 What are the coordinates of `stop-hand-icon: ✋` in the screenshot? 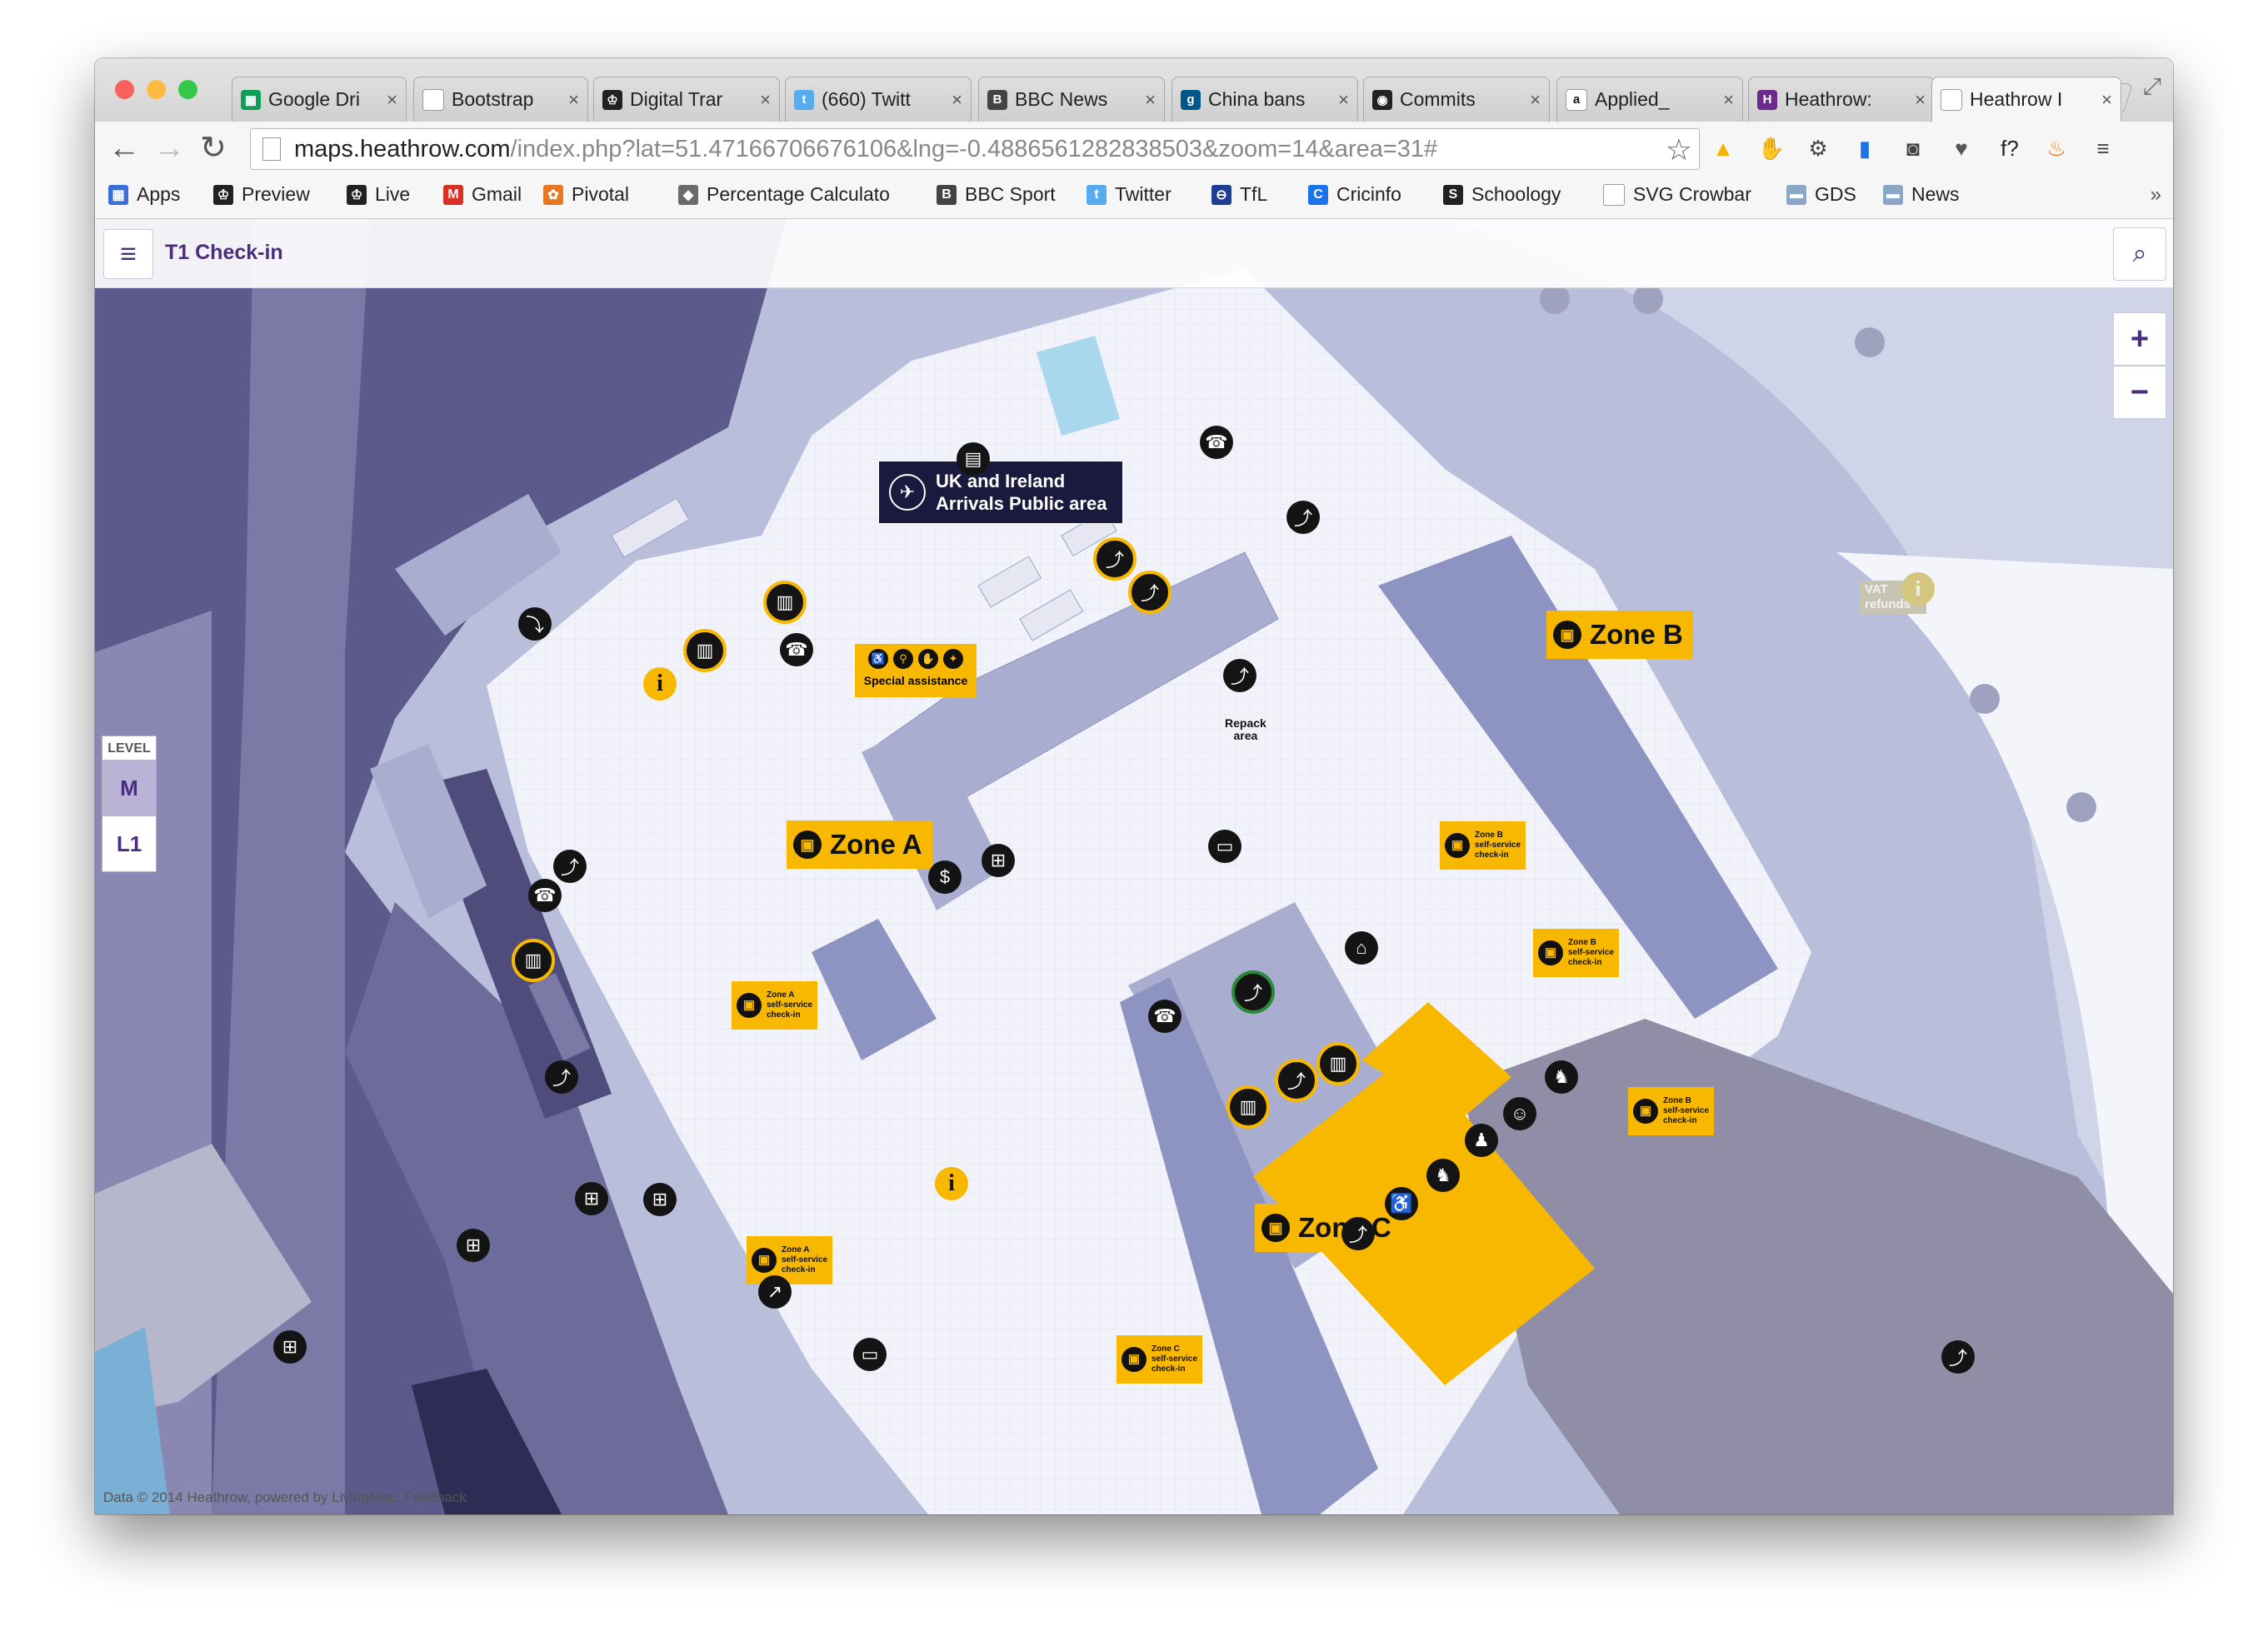 It's located at (1771, 148).